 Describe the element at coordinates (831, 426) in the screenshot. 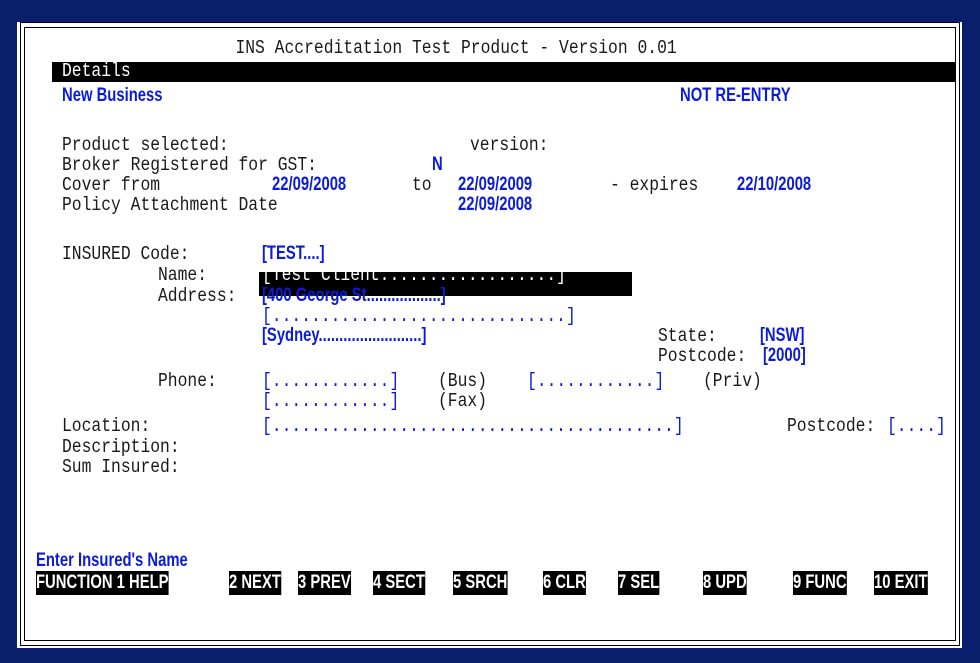

I see `location-postcode-label: Postcode:` at that location.